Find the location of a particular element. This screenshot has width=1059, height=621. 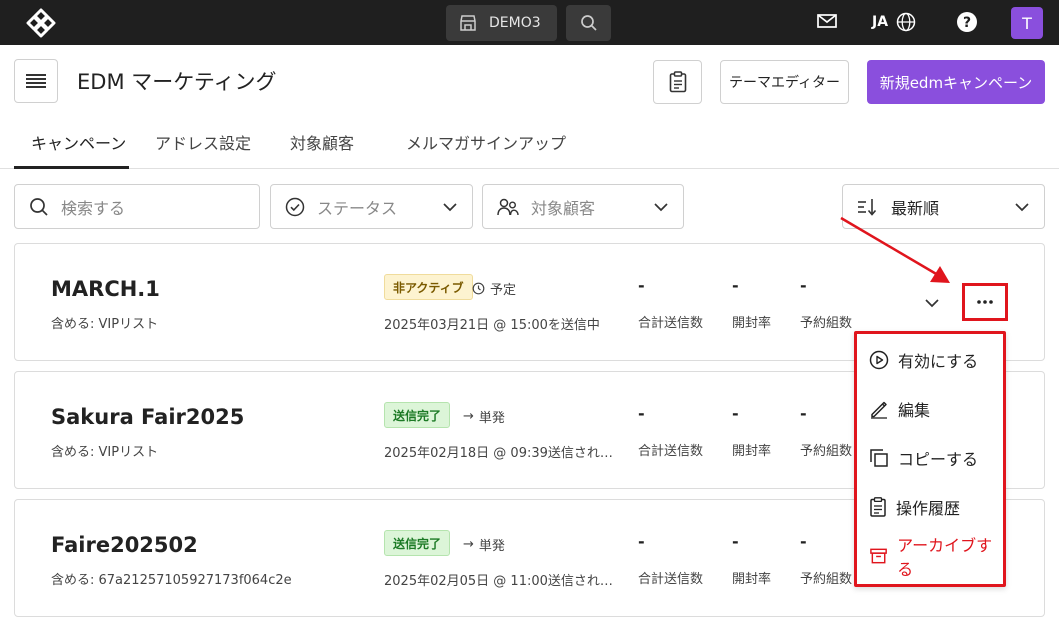

ellipsis-icon is located at coordinates (985, 302).